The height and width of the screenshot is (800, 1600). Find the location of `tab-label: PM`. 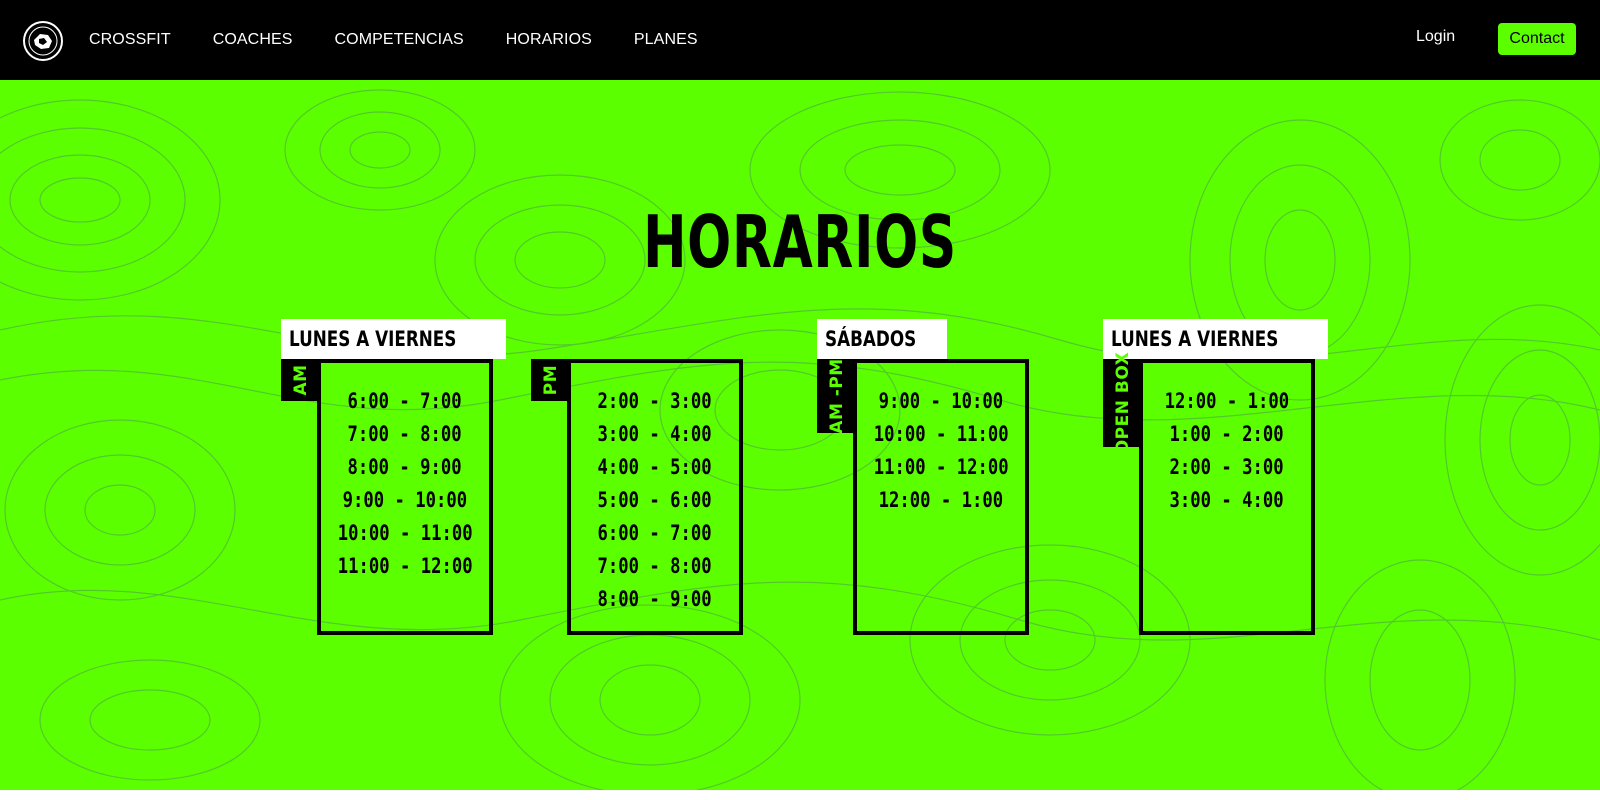

tab-label: PM is located at coordinates (551, 380).